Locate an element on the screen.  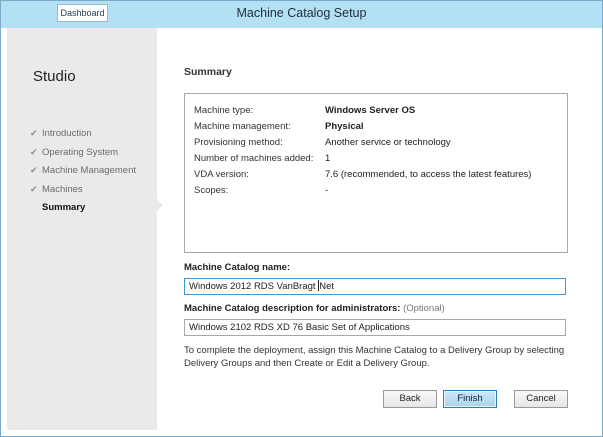
active-step-pointer is located at coordinates (160, 205).